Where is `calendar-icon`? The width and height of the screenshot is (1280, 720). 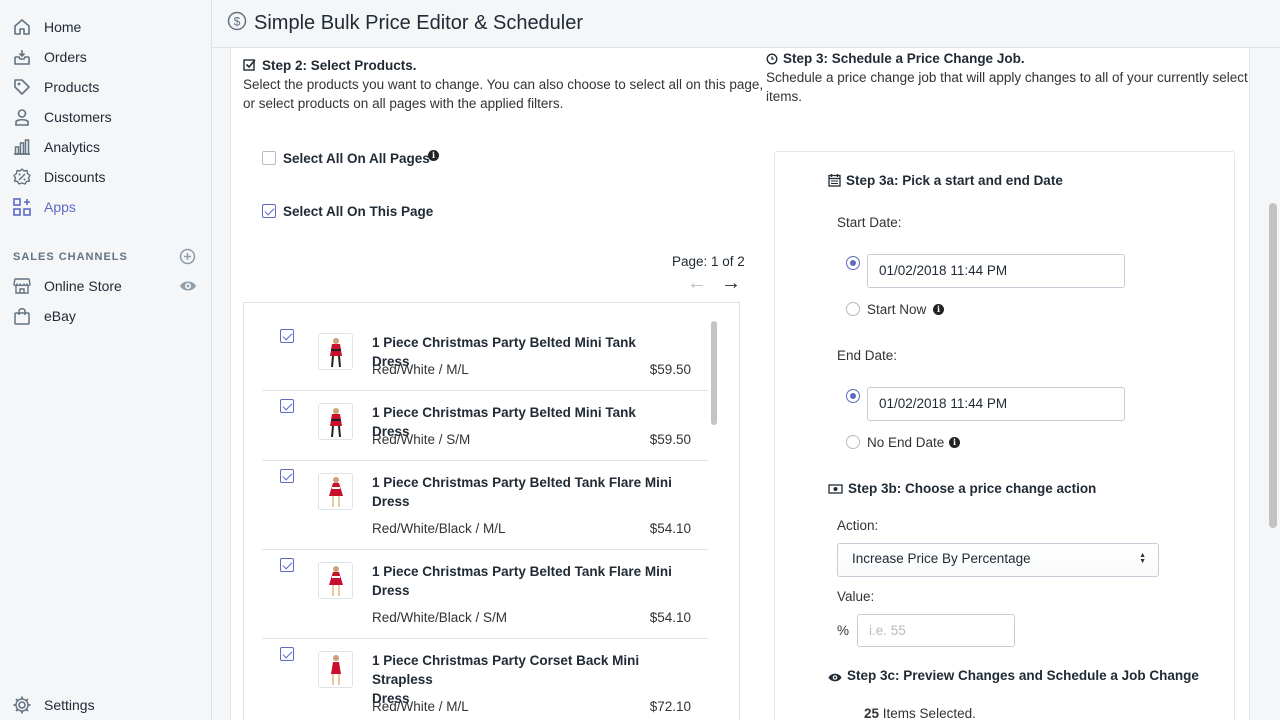 calendar-icon is located at coordinates (834, 182).